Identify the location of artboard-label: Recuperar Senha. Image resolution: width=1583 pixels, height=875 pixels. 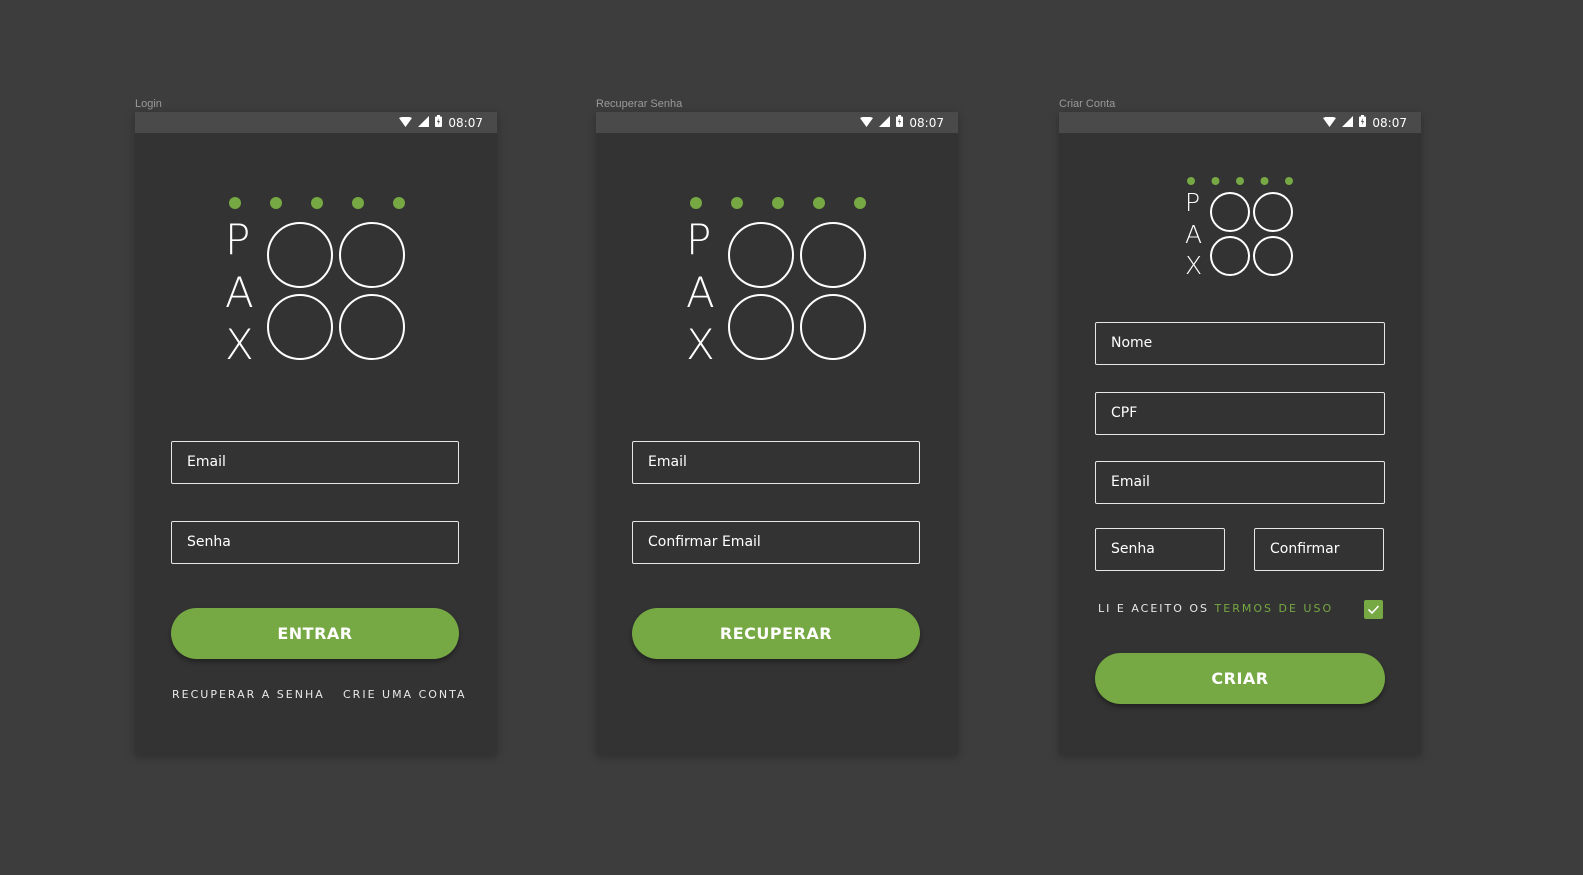
(639, 104).